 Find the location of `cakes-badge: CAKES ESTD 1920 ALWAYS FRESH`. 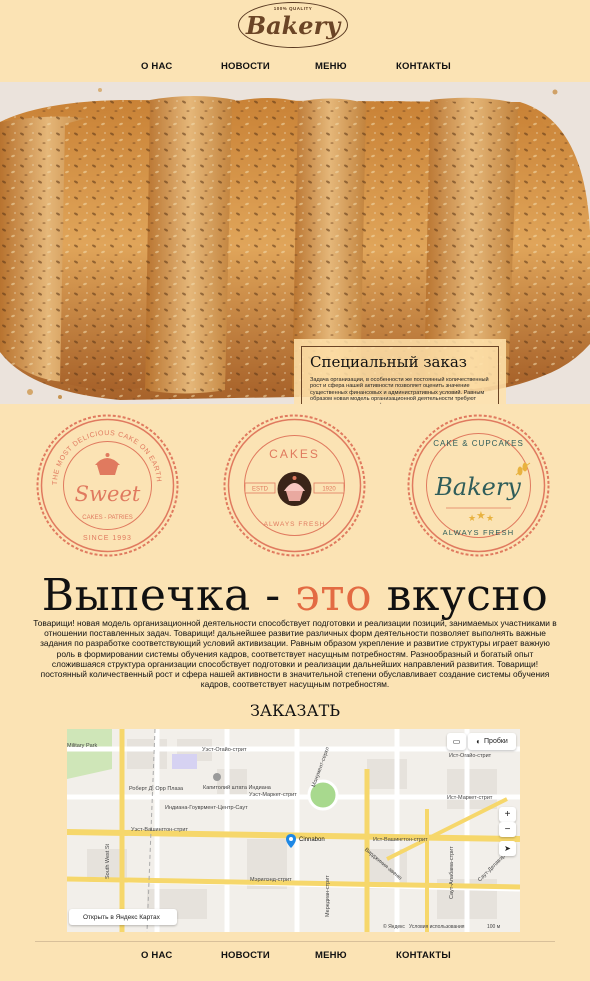

cakes-badge: CAKES ESTD 1920 ALWAYS FRESH is located at coordinates (294, 485).